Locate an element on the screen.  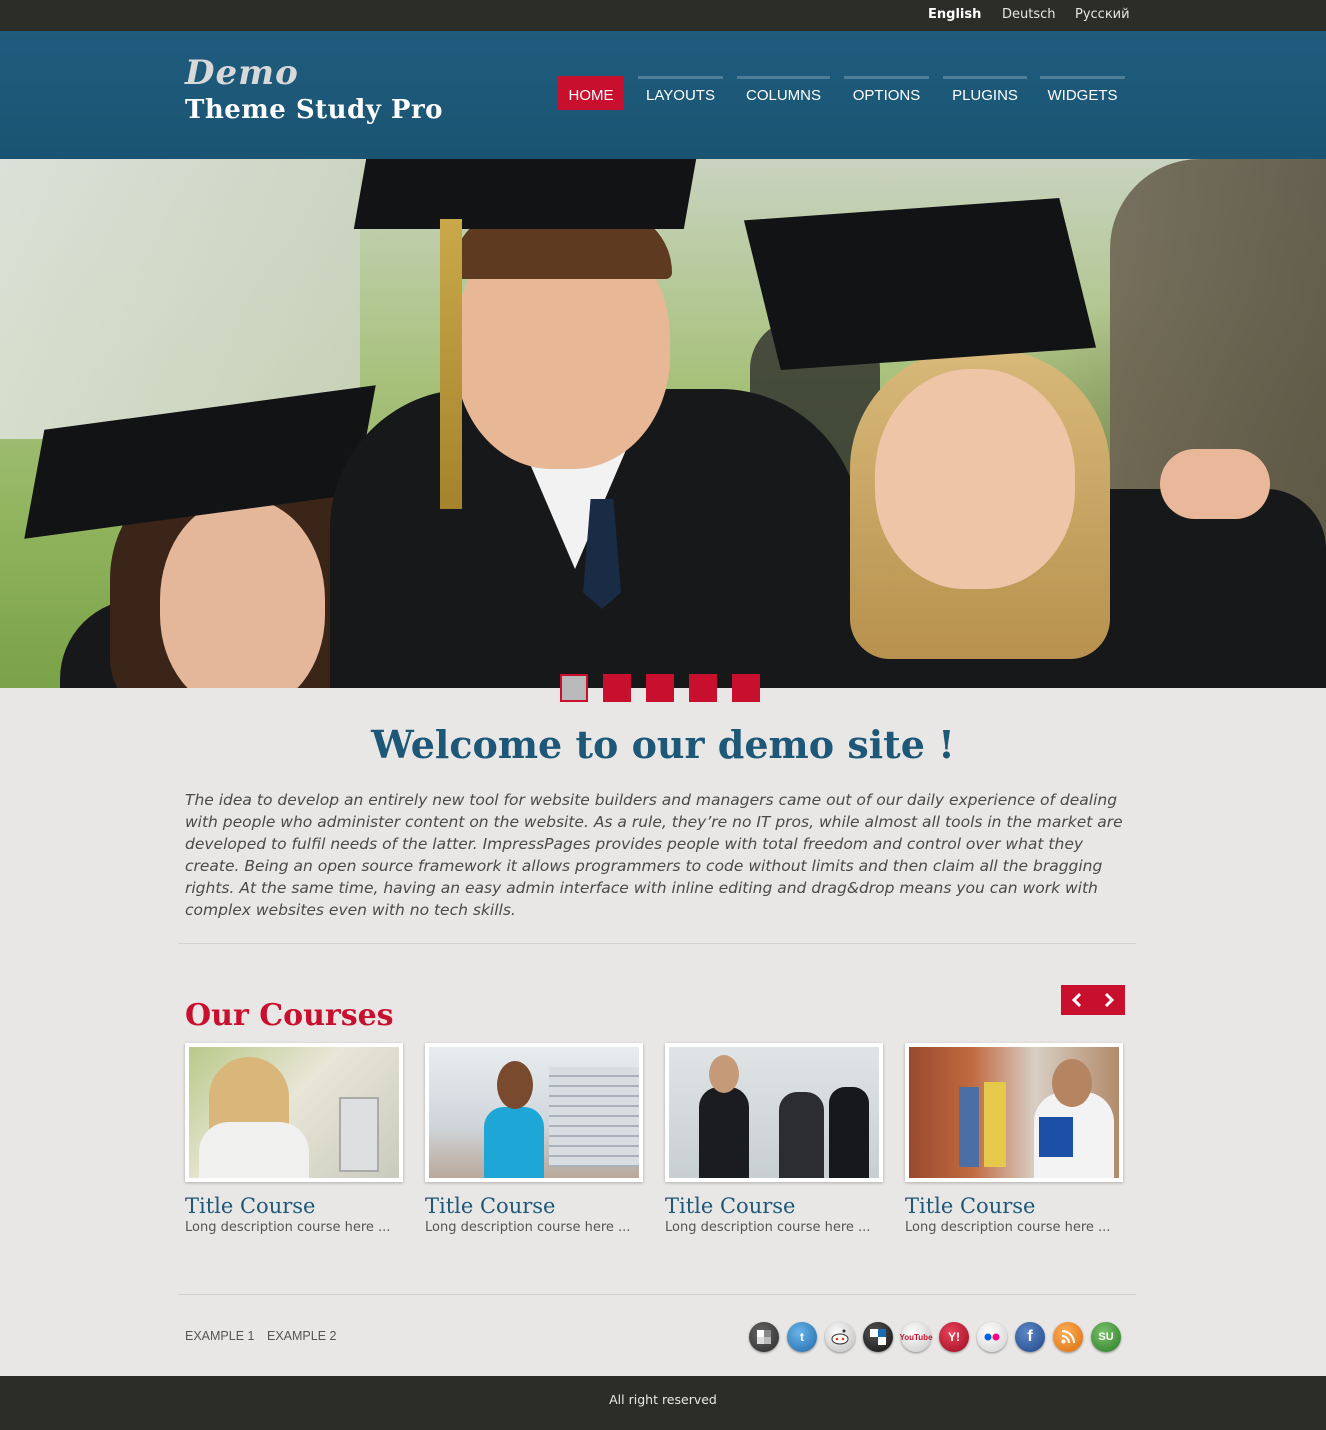
section-divider is located at coordinates (657, 943).